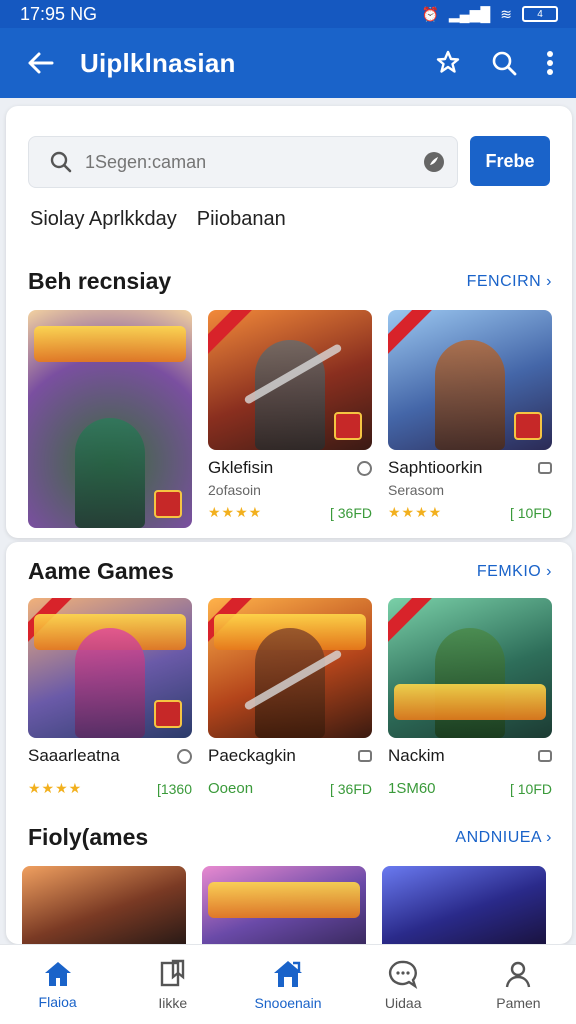 The width and height of the screenshot is (576, 1024). I want to click on filter-chip: Siolay Aprlkkday, so click(103, 219).